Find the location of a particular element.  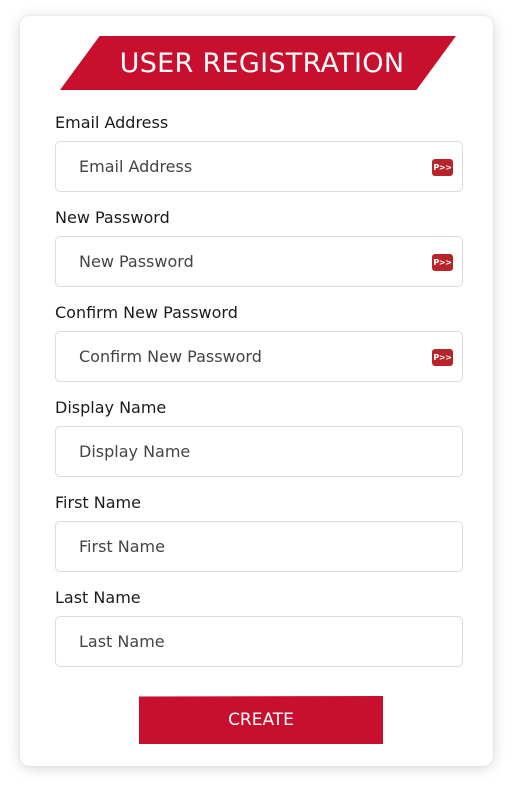

last-name-field is located at coordinates (259, 641).